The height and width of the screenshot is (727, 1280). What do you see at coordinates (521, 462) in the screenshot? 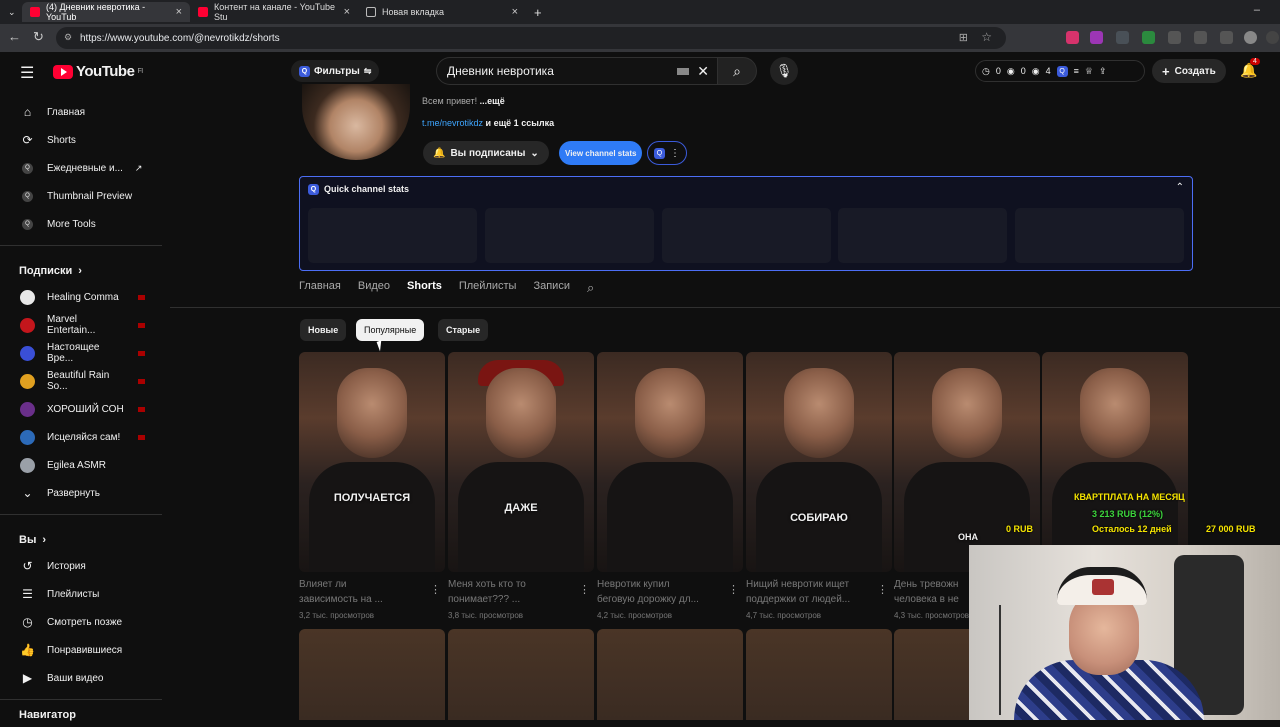
I see `short-thumbnail: ДАЖЕ` at bounding box center [521, 462].